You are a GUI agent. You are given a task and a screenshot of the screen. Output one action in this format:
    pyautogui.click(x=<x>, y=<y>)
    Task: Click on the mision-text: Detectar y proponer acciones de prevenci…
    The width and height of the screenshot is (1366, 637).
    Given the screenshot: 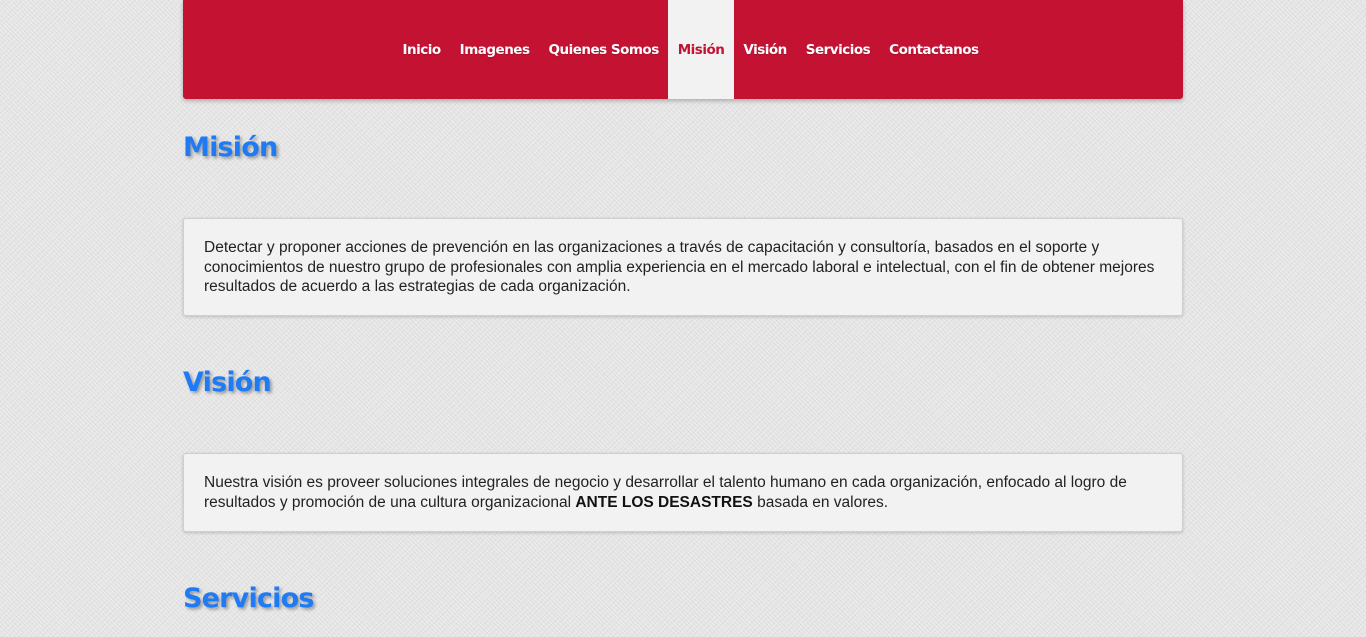 What is the action you would take?
    pyautogui.click(x=679, y=267)
    